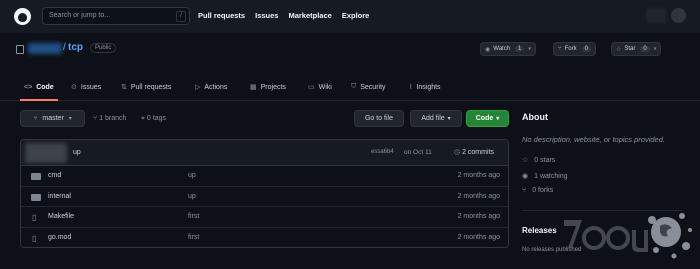  I want to click on code-button: Code ▾, so click(487, 118).